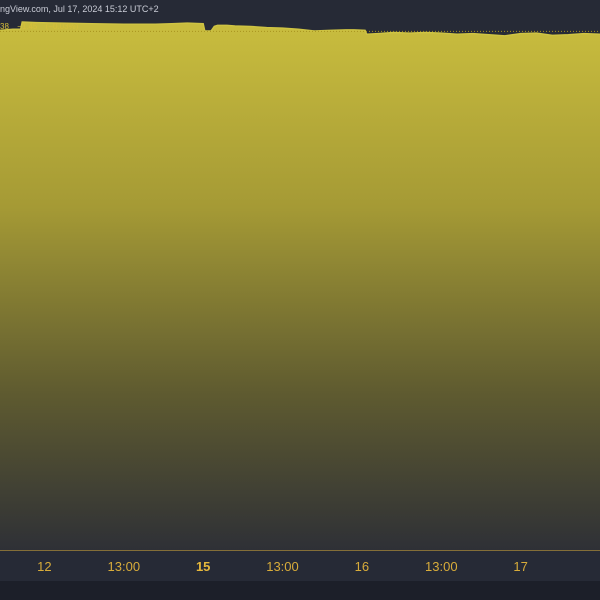 The image size is (600, 600). Describe the element at coordinates (44, 566) in the screenshot. I see `x-tick-label: 12` at that location.